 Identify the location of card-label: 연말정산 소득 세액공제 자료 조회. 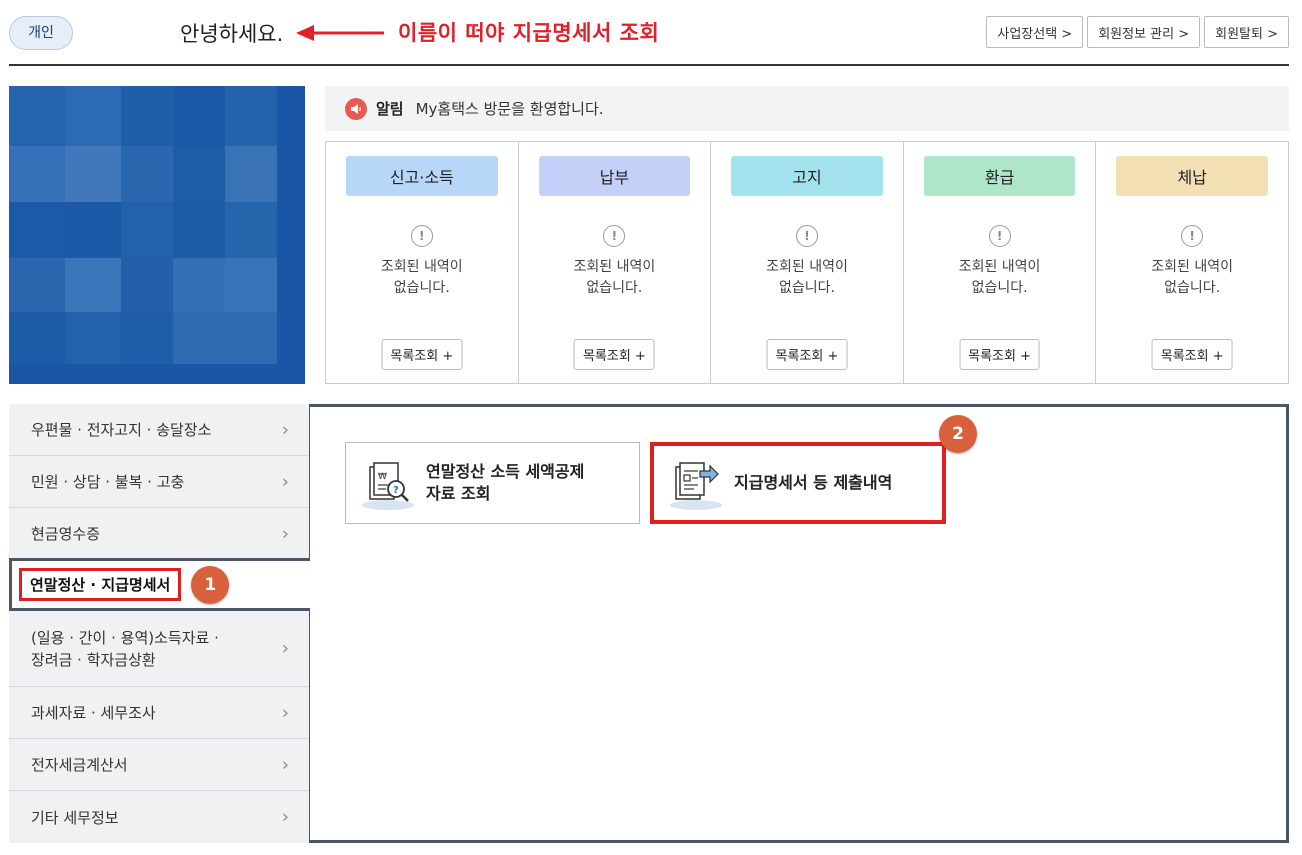
(505, 482).